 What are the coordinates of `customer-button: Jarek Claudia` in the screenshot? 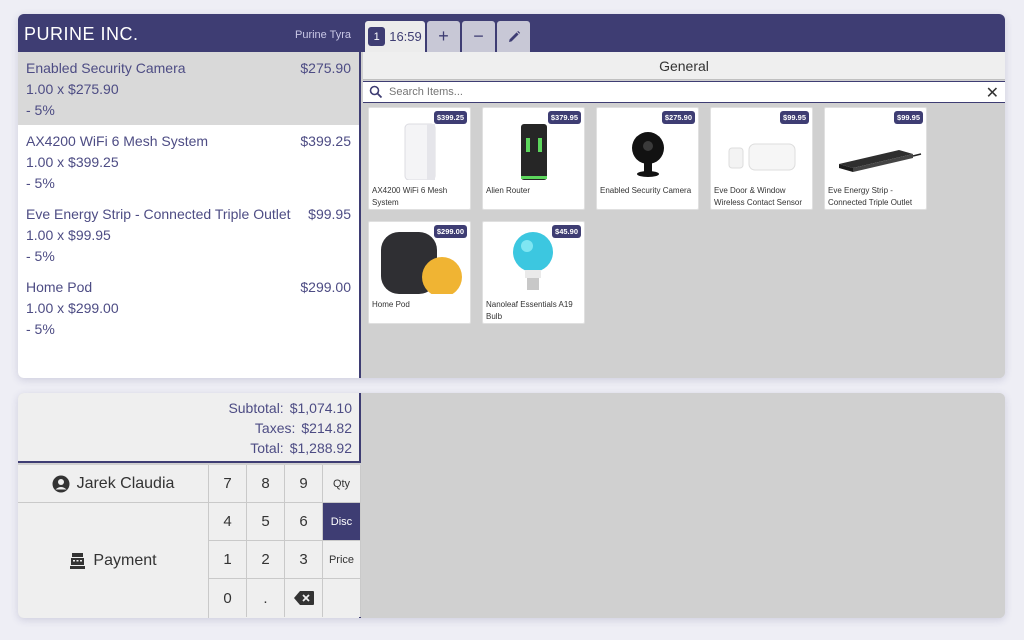 It's located at (113, 484).